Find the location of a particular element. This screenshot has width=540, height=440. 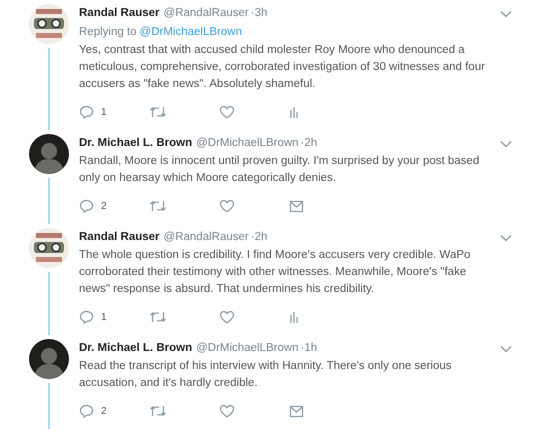

tweet-text: Randall, Moore is innocent until proven guilty. I'm surprised by your post based only on hearsay which Moore categorically denies. is located at coordinates (279, 170).